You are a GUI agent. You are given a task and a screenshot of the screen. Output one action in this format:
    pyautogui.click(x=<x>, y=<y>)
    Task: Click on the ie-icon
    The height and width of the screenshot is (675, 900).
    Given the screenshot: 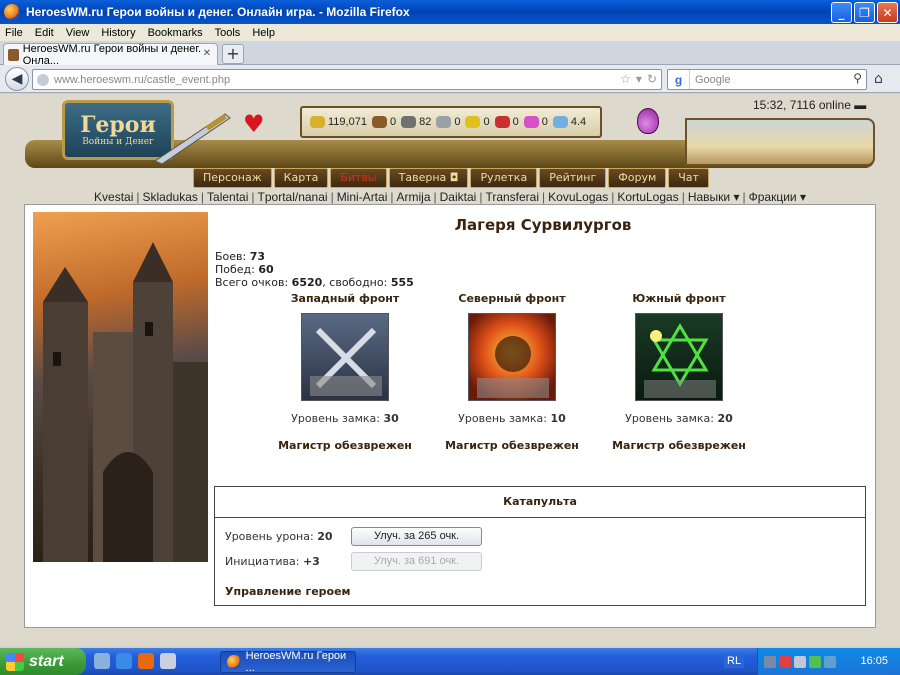 What is the action you would take?
    pyautogui.click(x=124, y=661)
    